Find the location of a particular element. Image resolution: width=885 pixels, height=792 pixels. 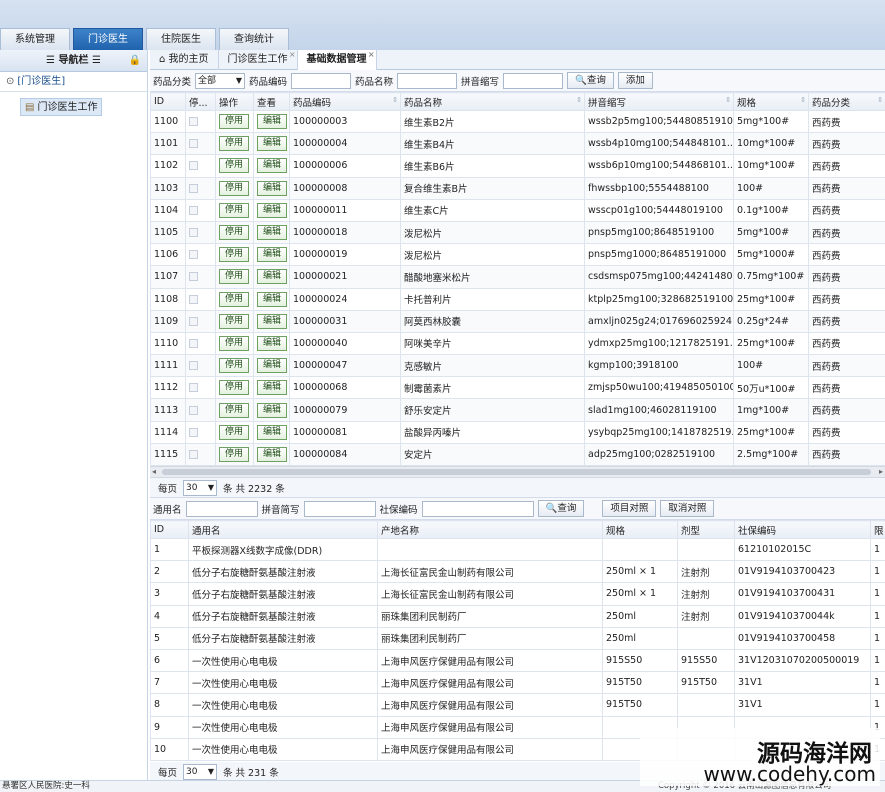

scroll-right-icon: ▸ is located at coordinates (881, 471).